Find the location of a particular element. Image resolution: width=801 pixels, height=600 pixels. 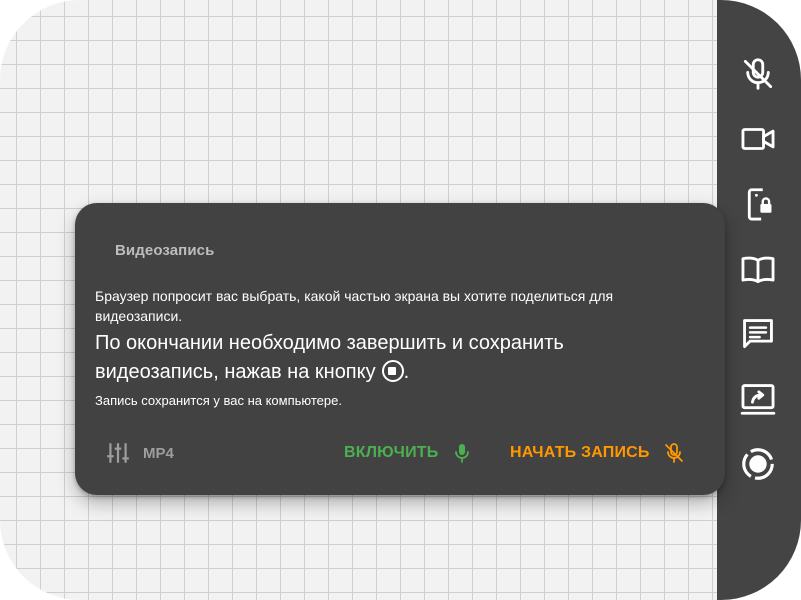

screen-share-icon is located at coordinates (758, 399).